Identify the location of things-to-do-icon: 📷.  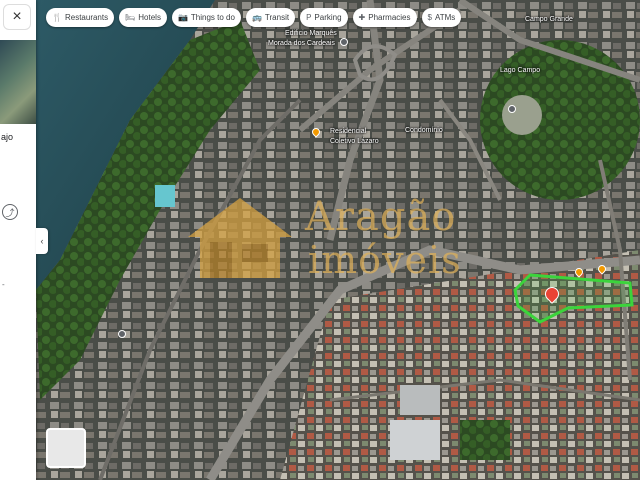
(182, 17).